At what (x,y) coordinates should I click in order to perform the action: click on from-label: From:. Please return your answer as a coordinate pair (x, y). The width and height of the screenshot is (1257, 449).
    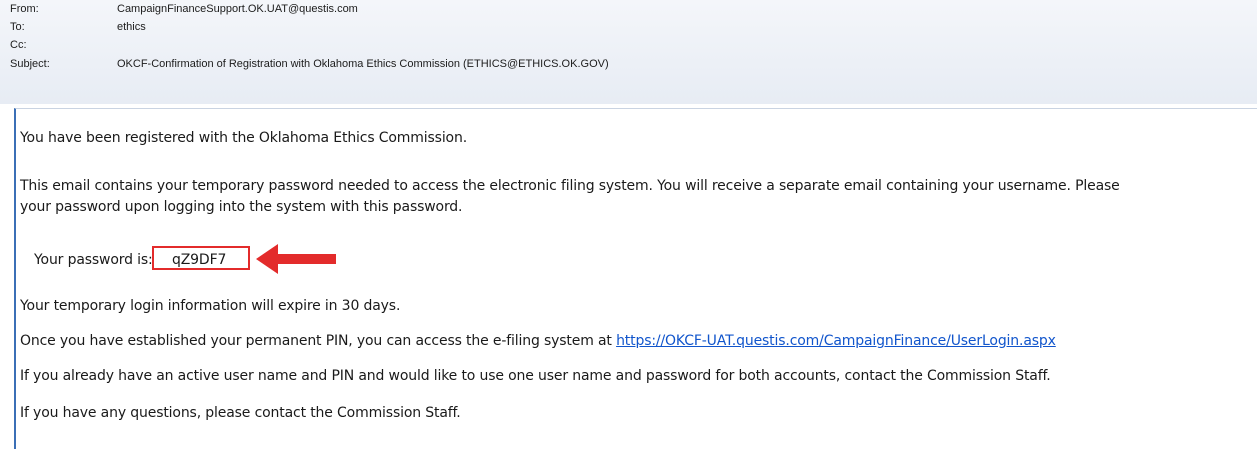
    Looking at the image, I should click on (24, 9).